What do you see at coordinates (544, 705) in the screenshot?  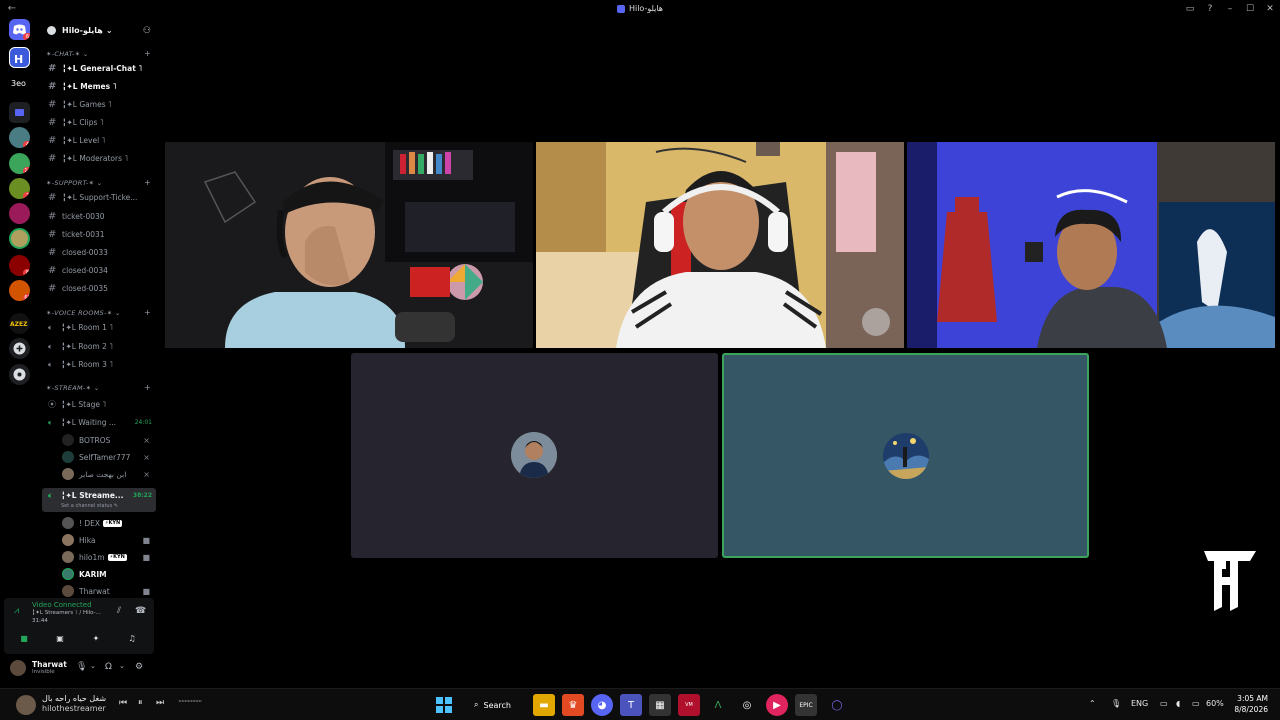 I see `file-explorer-icon: ▬` at bounding box center [544, 705].